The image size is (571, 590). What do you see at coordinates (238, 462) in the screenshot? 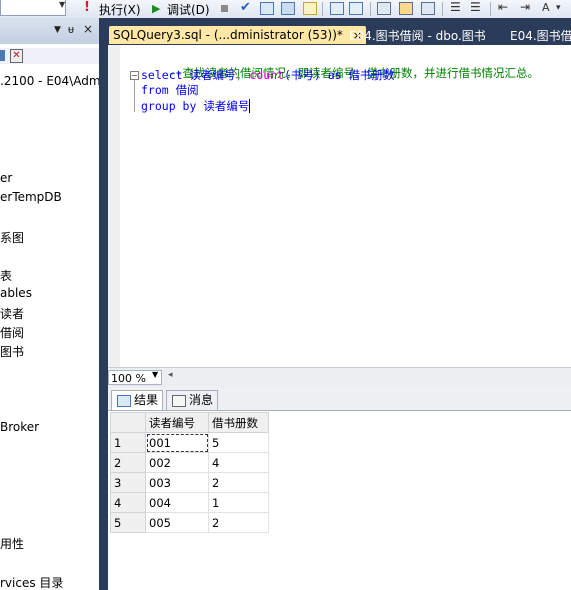
I see `cell-borrow-count: 4` at bounding box center [238, 462].